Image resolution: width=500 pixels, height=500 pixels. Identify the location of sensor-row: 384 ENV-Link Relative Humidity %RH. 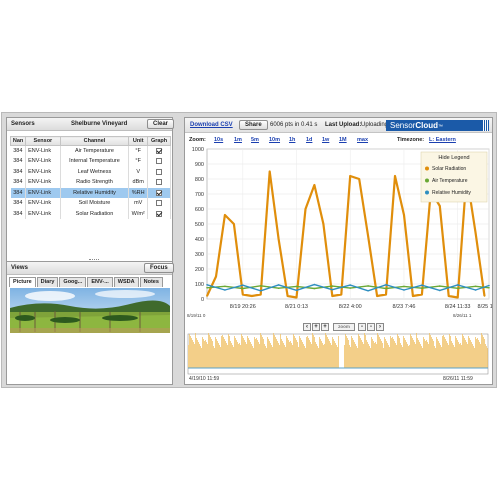
(90, 192).